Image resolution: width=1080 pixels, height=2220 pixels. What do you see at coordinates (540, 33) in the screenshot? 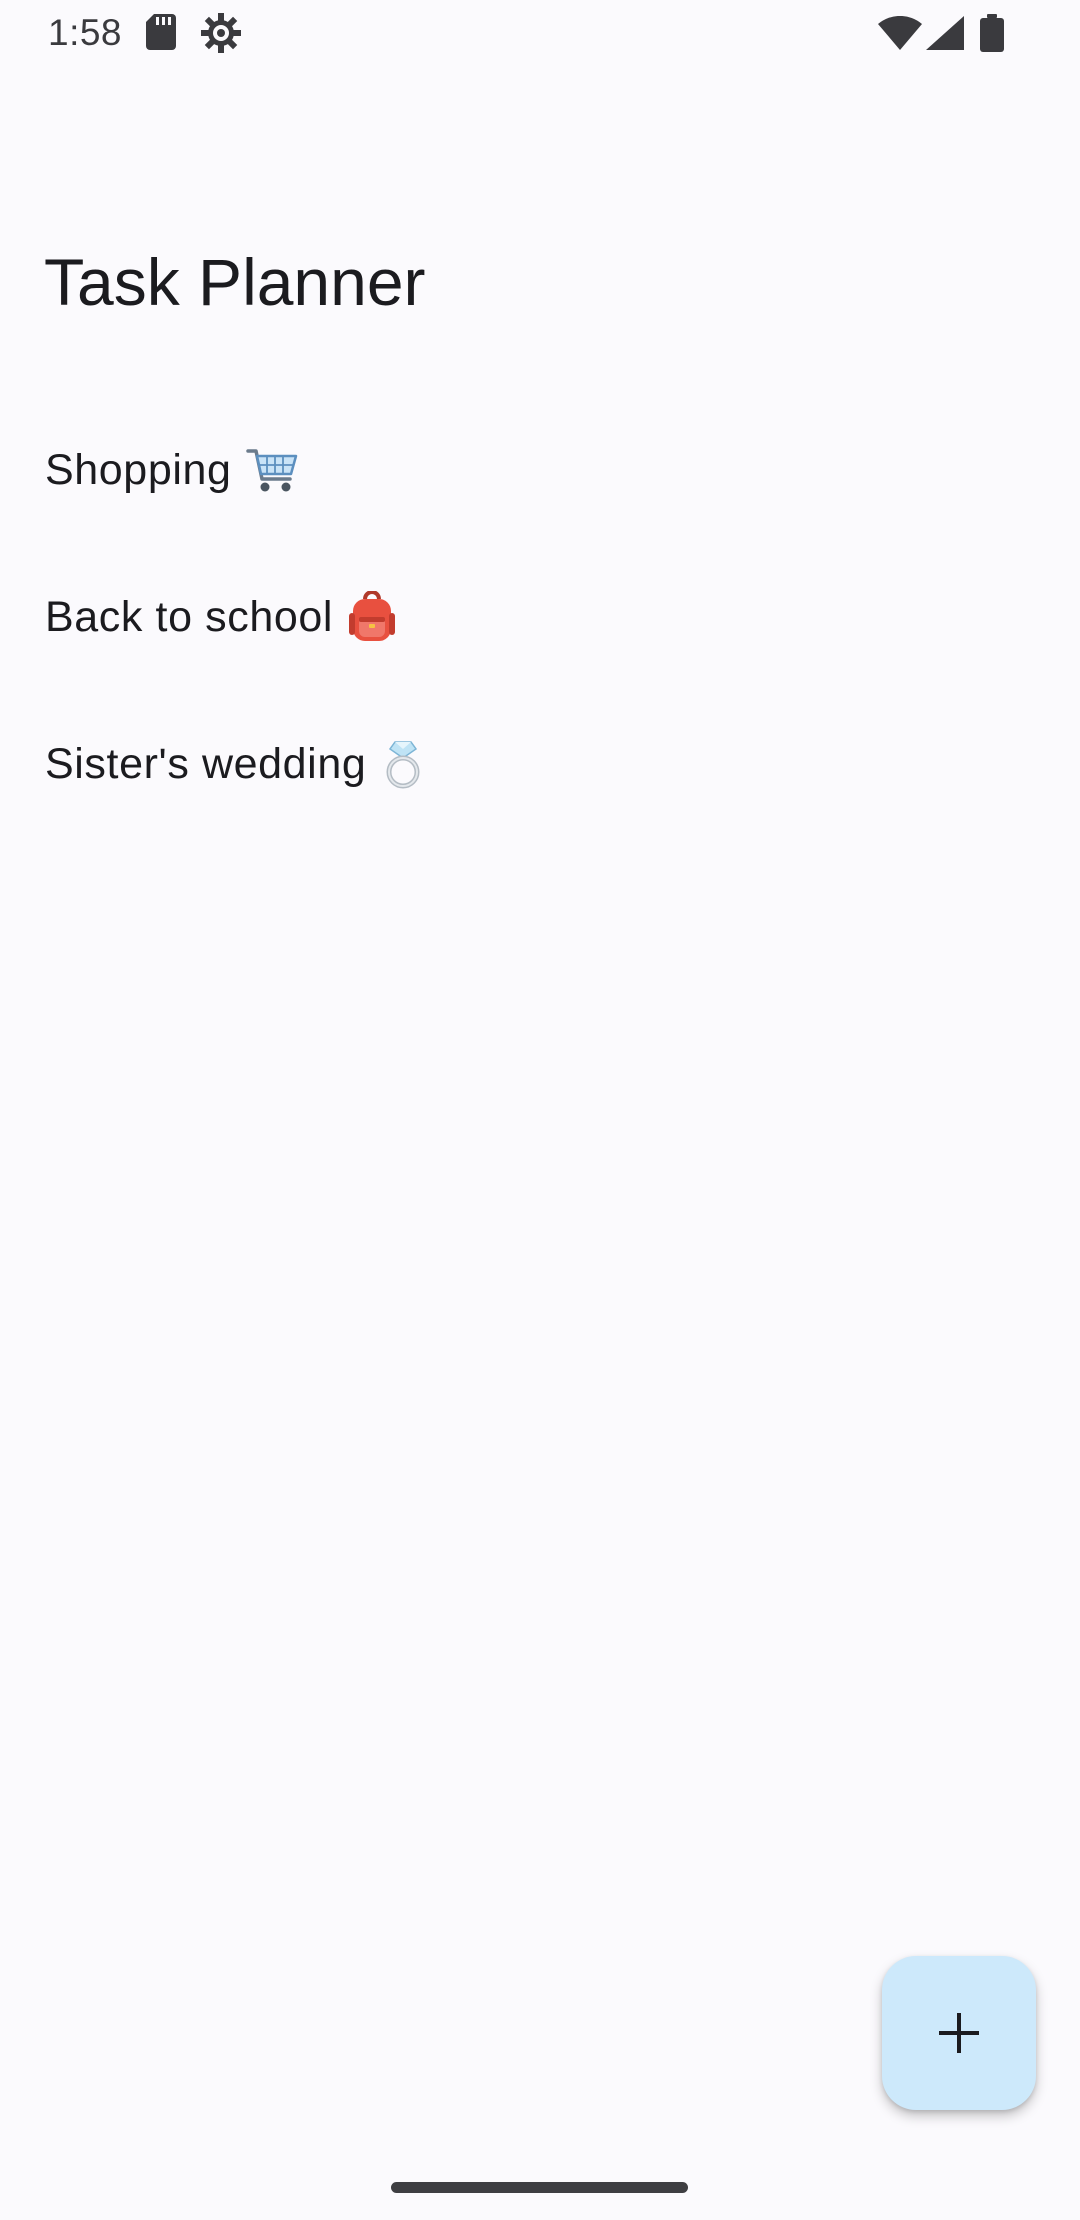
I see `status-bar: 1:58` at bounding box center [540, 33].